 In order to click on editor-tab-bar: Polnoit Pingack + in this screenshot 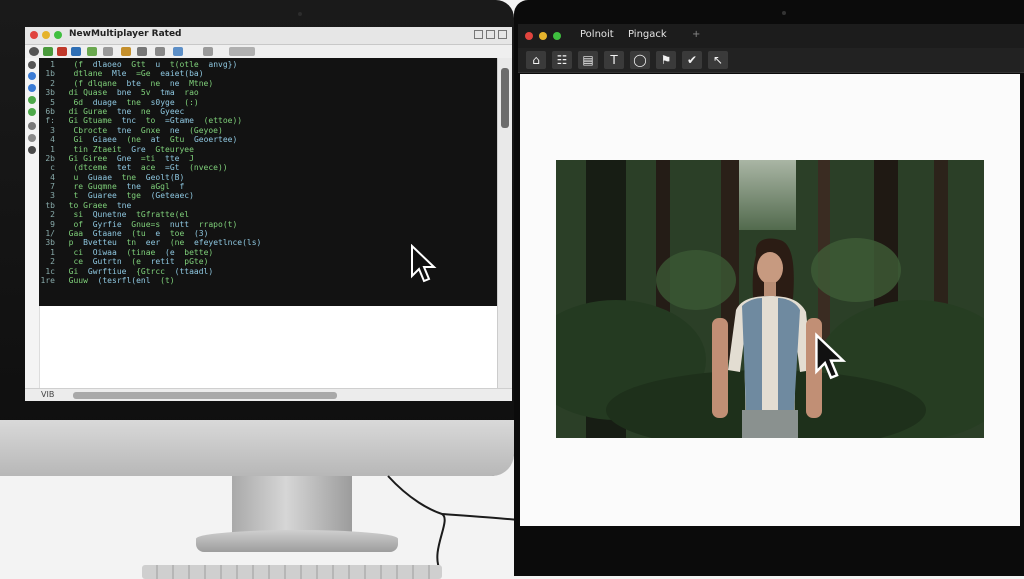, I will do `click(771, 36)`.